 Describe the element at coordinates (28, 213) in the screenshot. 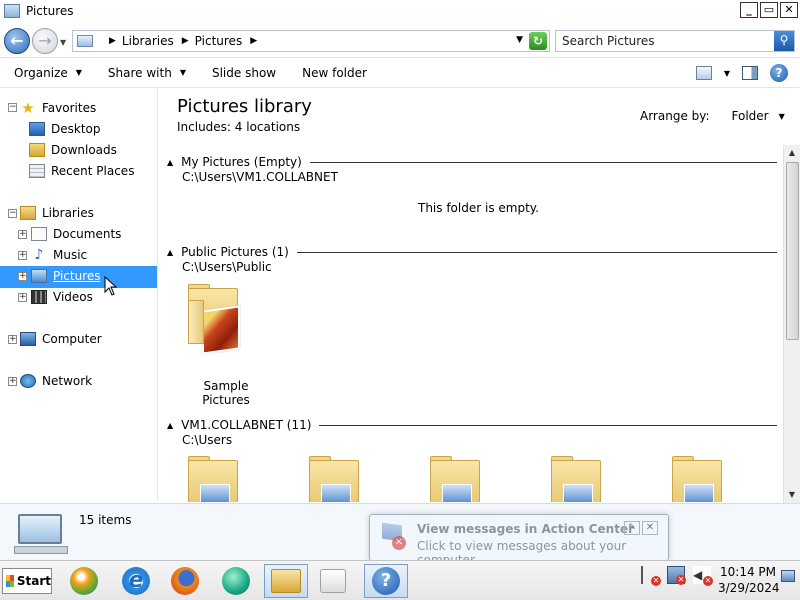

I see `libraries-icon` at that location.